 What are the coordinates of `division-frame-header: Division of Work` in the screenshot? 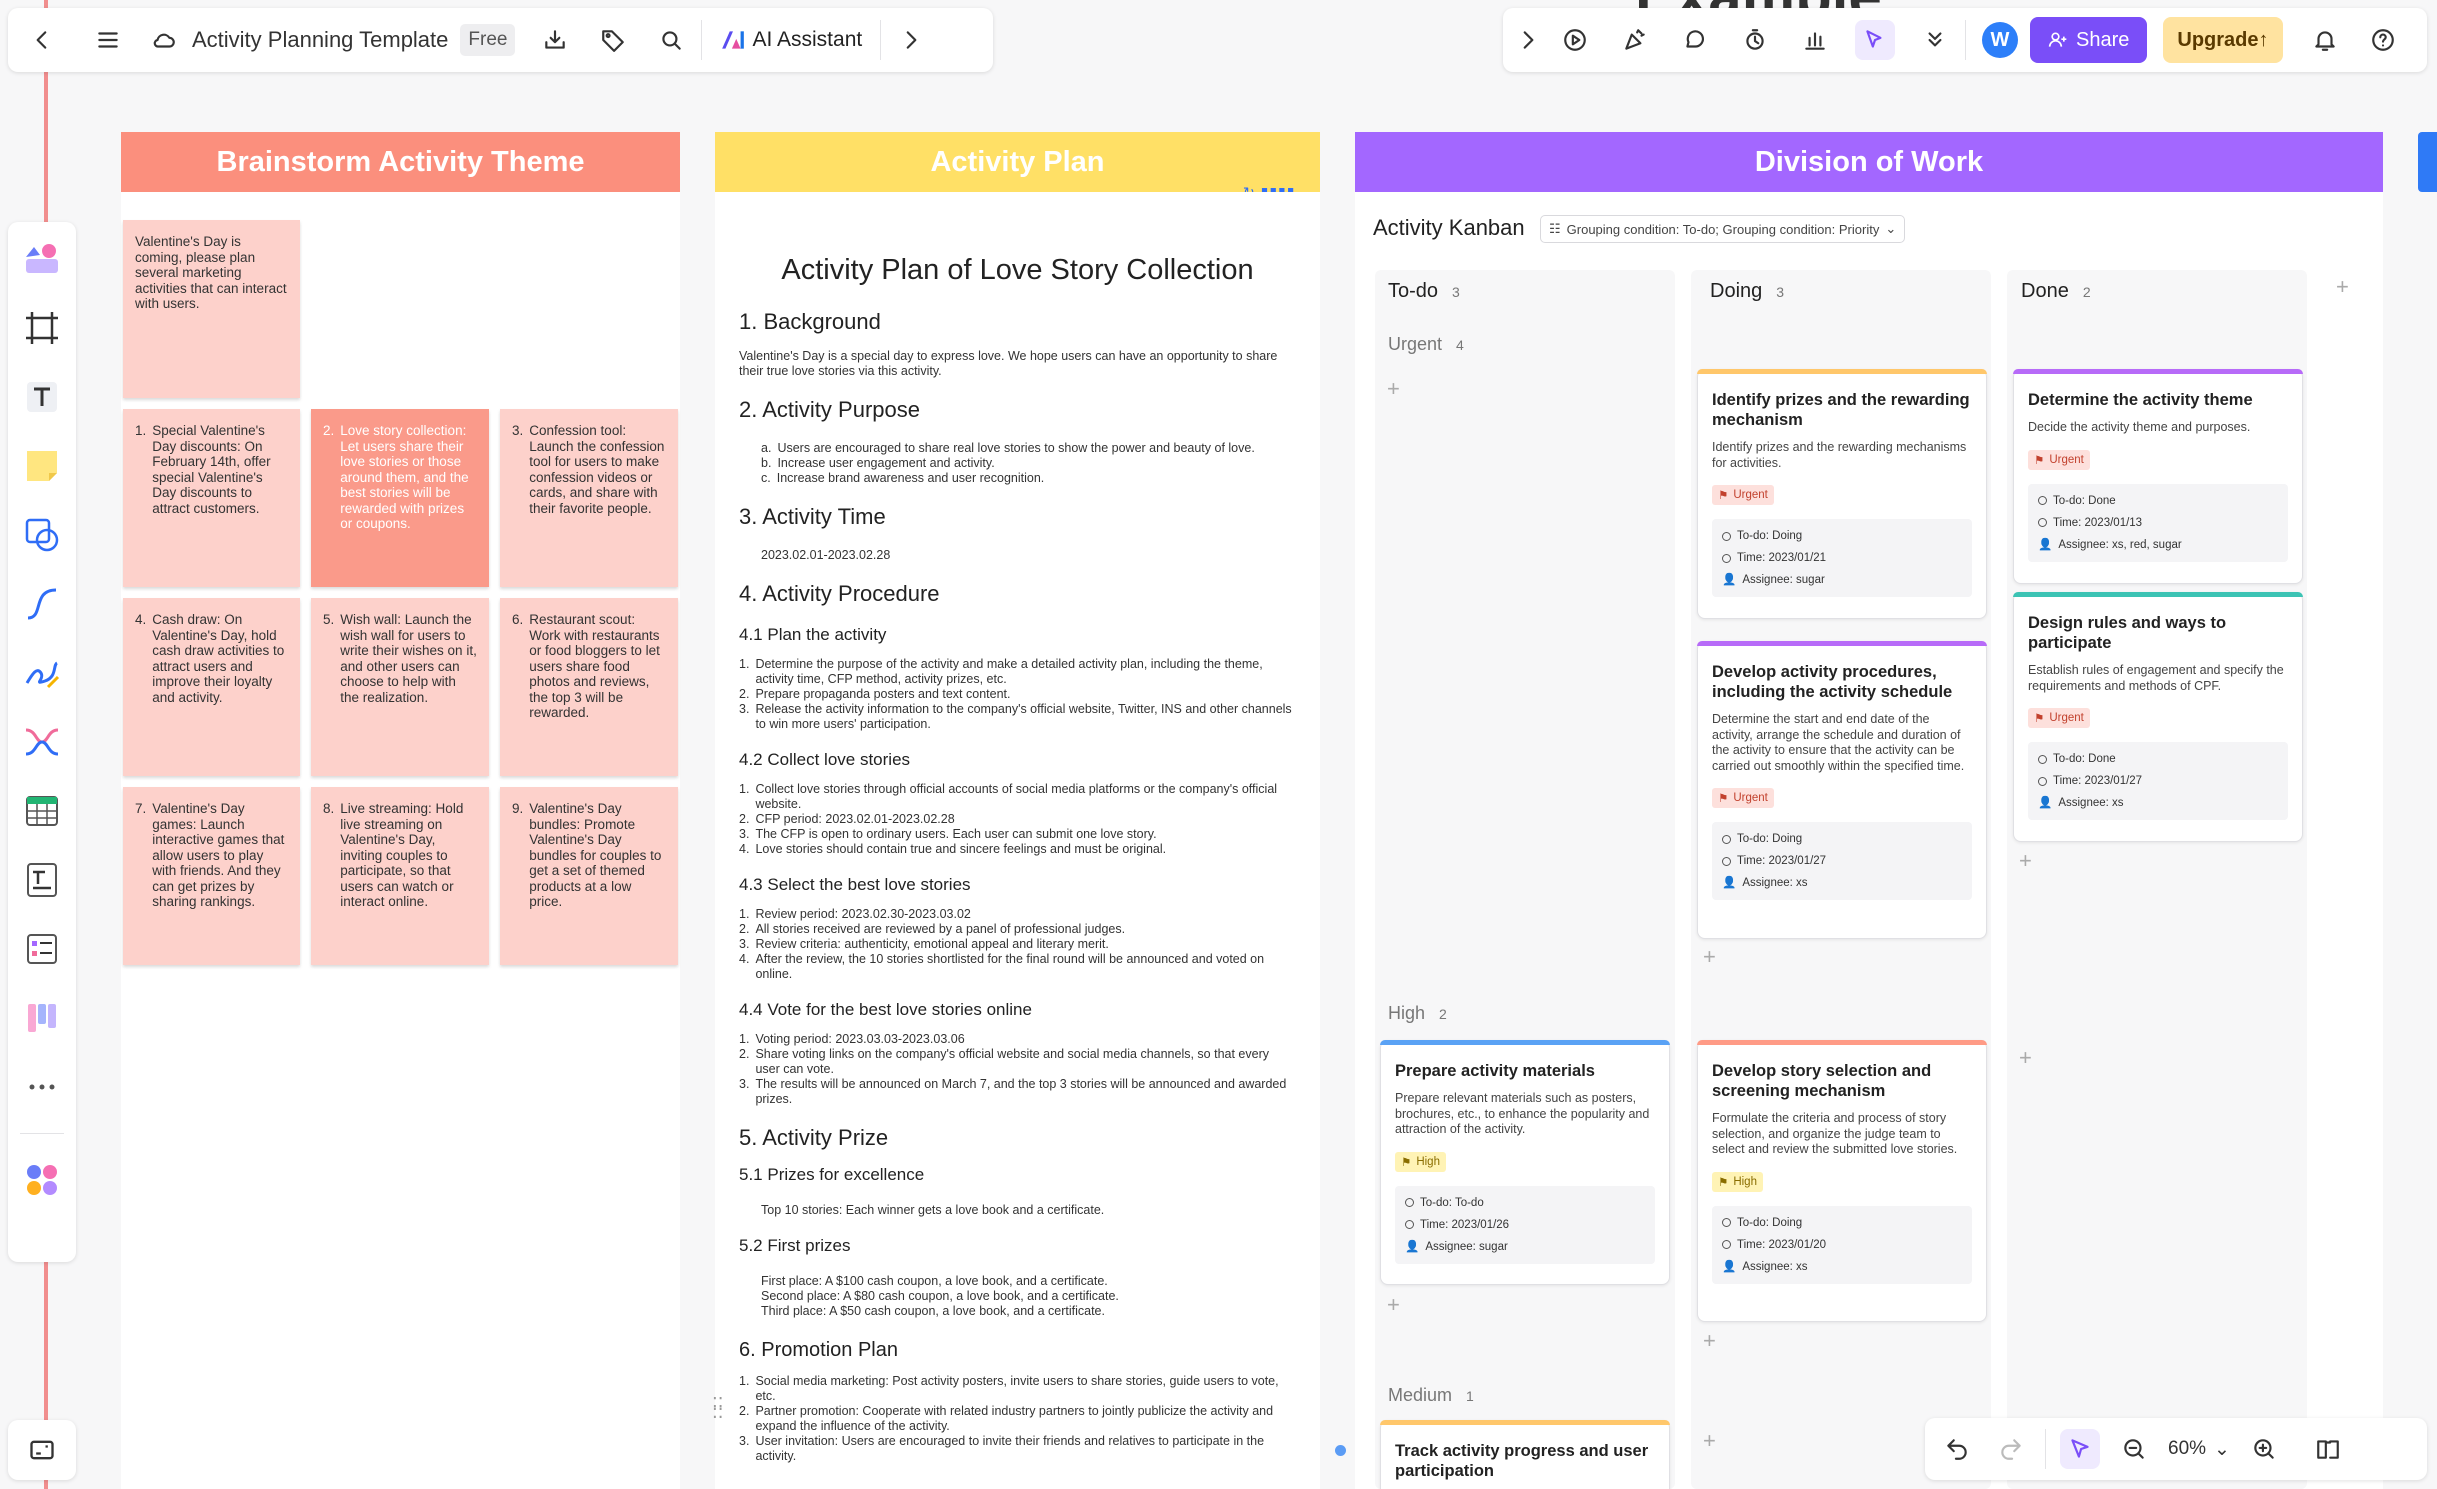 It's located at (1869, 162).